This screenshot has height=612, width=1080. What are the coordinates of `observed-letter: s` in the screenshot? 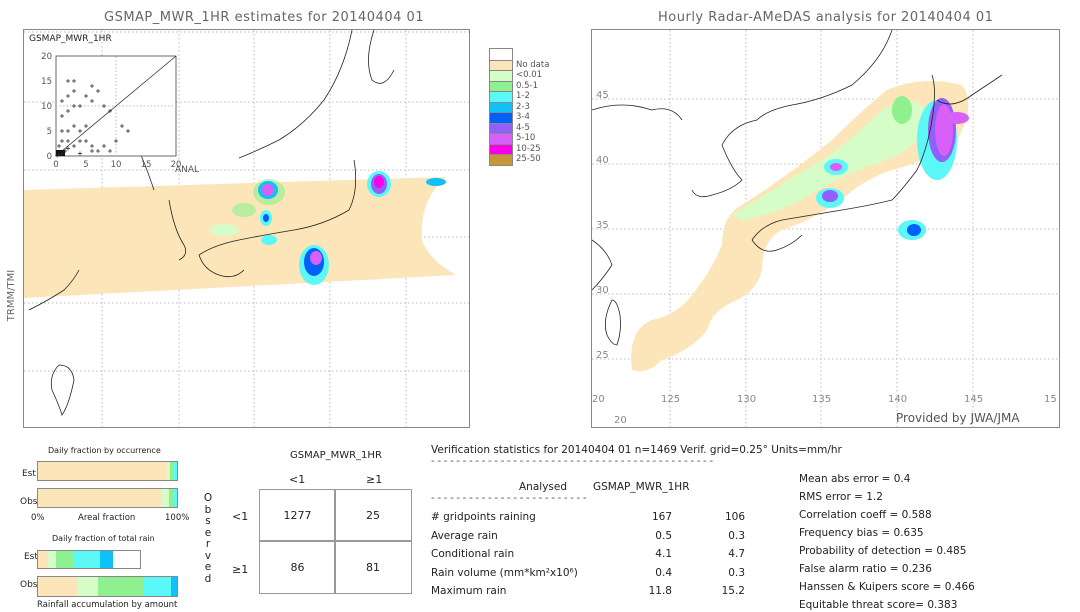 It's located at (208, 521).